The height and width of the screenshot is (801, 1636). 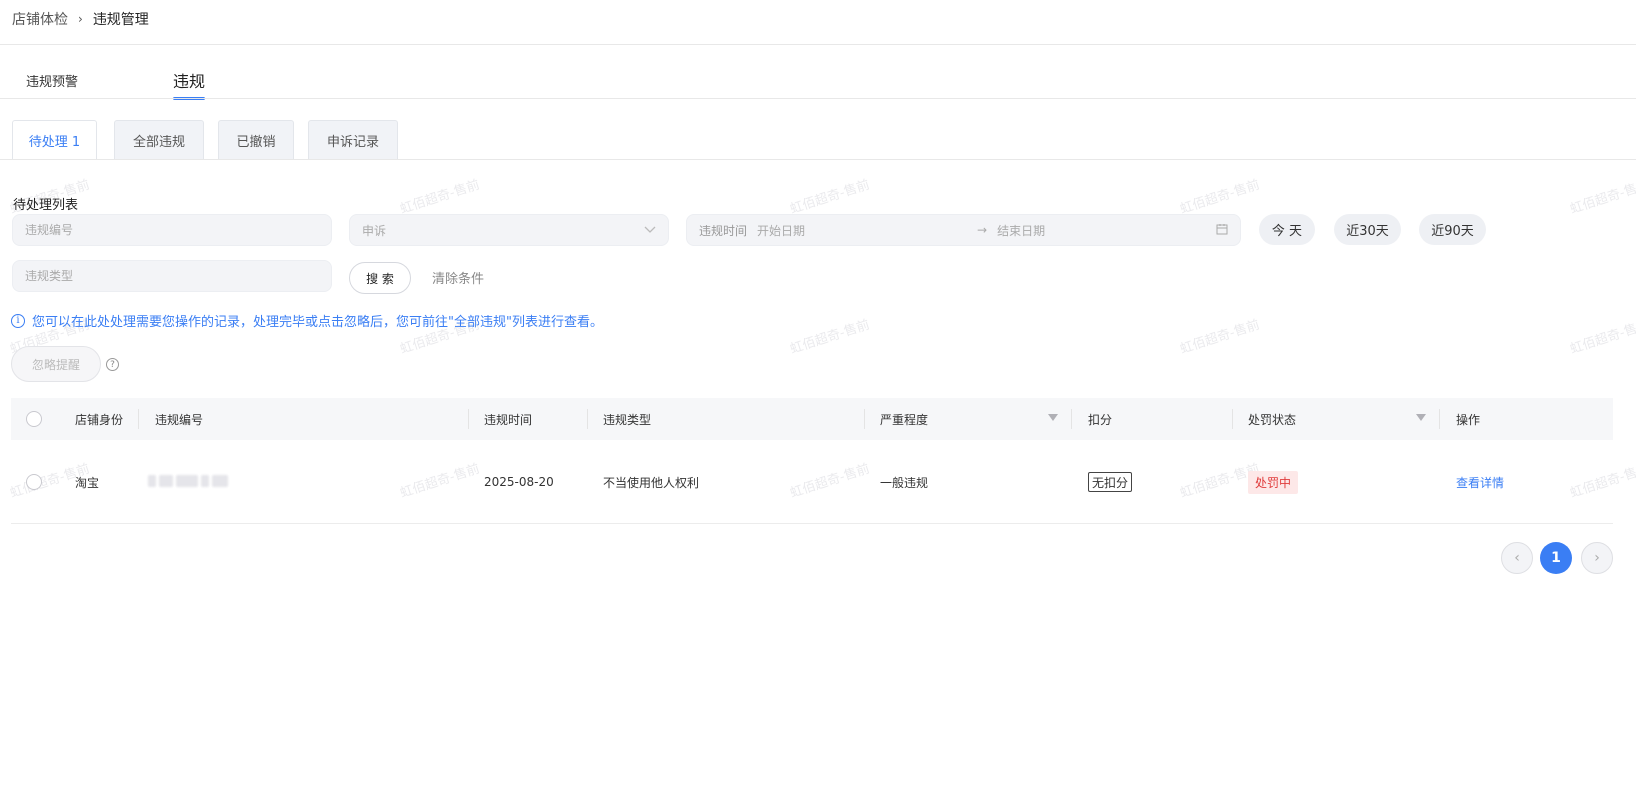 I want to click on end-date-input: 结束日期, so click(x=1021, y=230).